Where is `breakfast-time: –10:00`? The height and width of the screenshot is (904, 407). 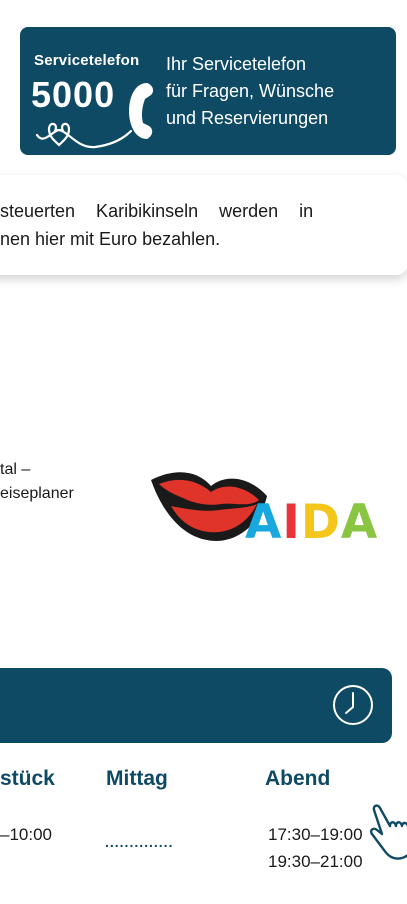
breakfast-time: –10:00 is located at coordinates (26, 834).